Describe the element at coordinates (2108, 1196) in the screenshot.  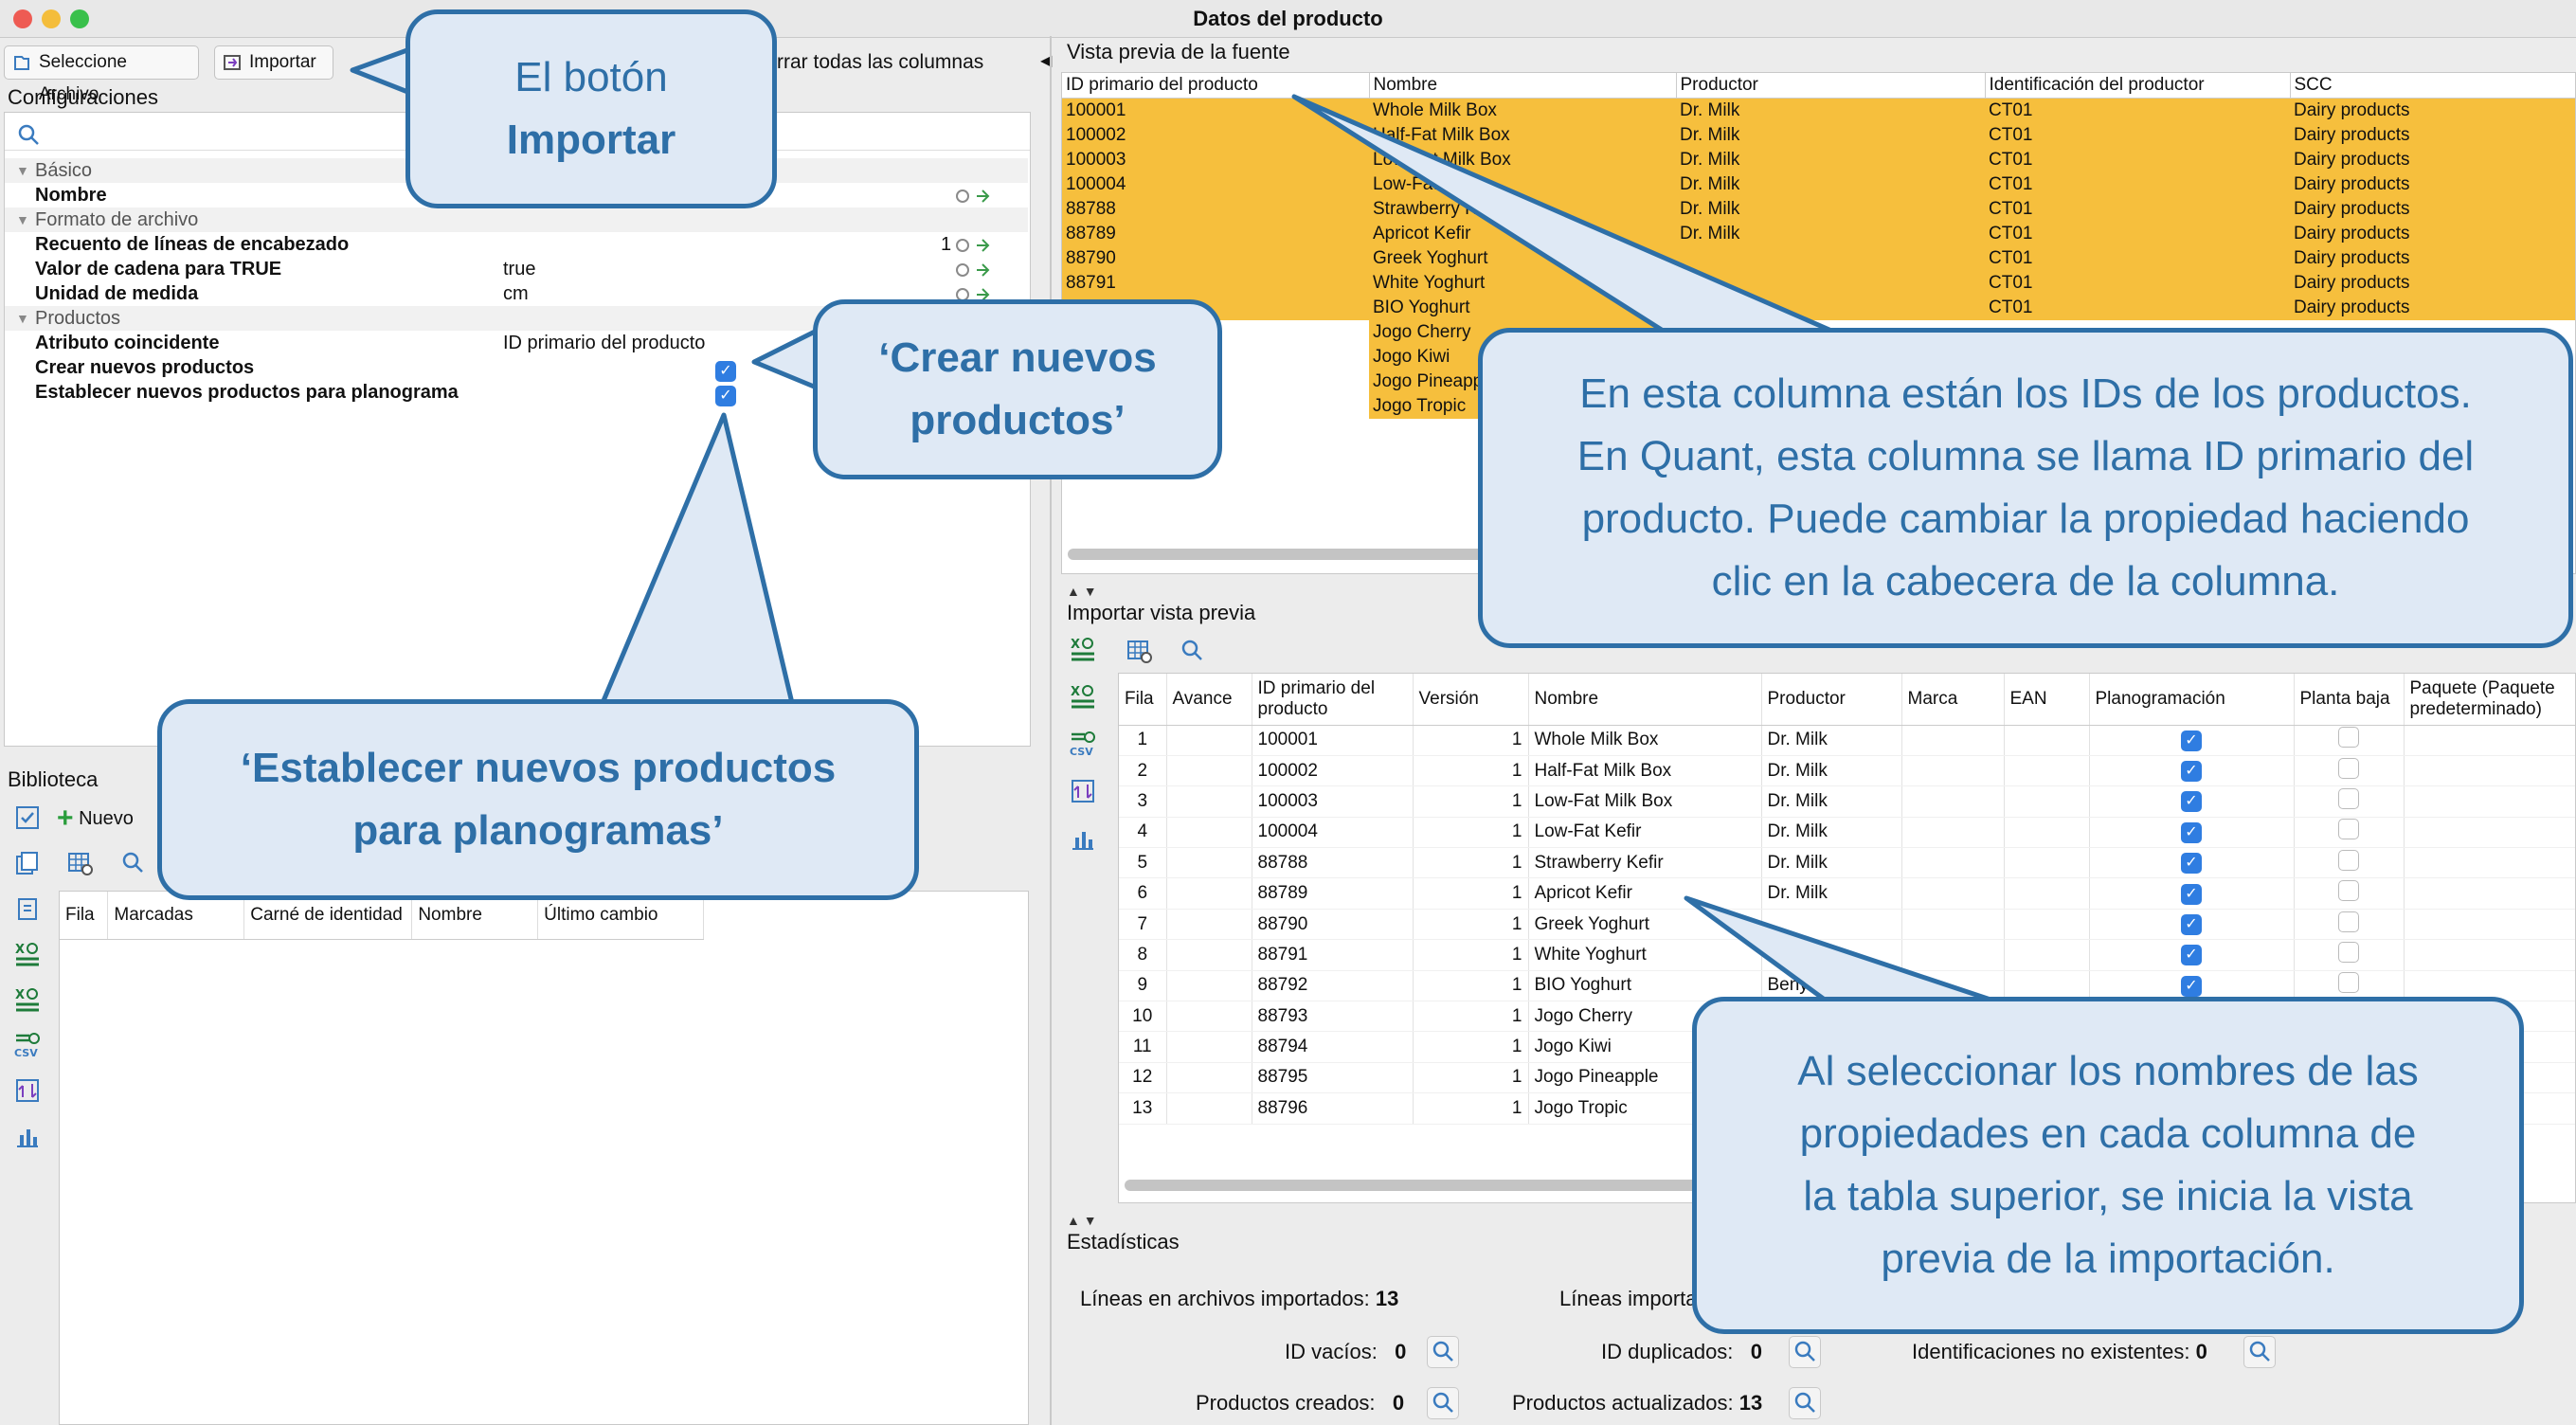
I see `selection-callout-line3: la tabla superior, se inicia la vista` at that location.